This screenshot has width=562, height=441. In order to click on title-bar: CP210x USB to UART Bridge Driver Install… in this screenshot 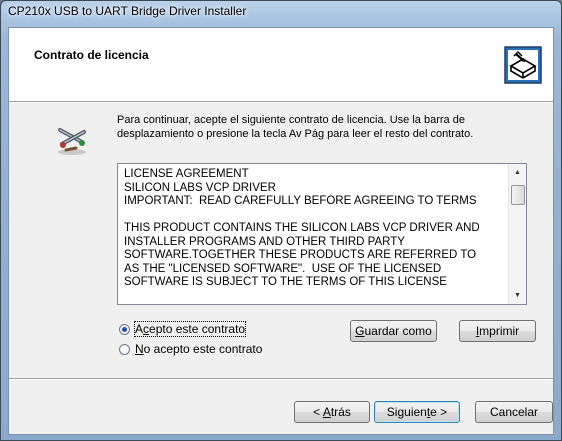, I will do `click(281, 12)`.